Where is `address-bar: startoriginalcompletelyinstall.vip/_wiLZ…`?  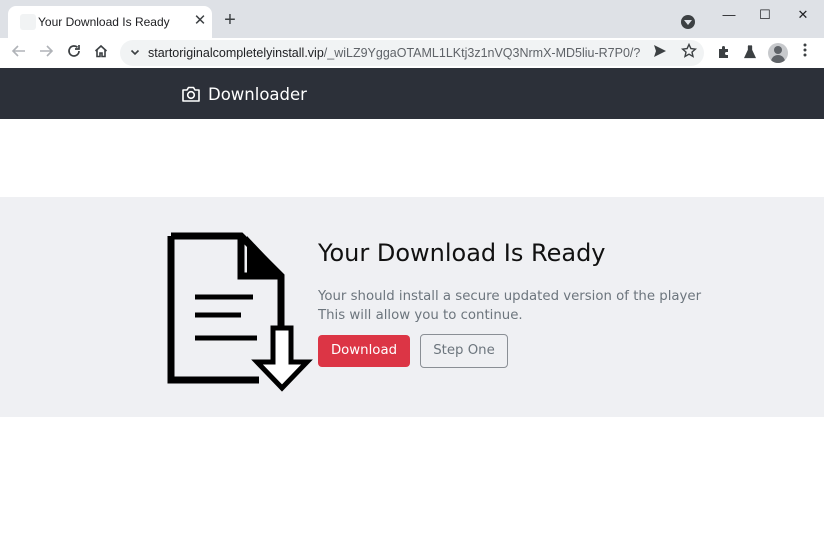
address-bar: startoriginalcompletelyinstall.vip/_wiLZ… is located at coordinates (412, 53).